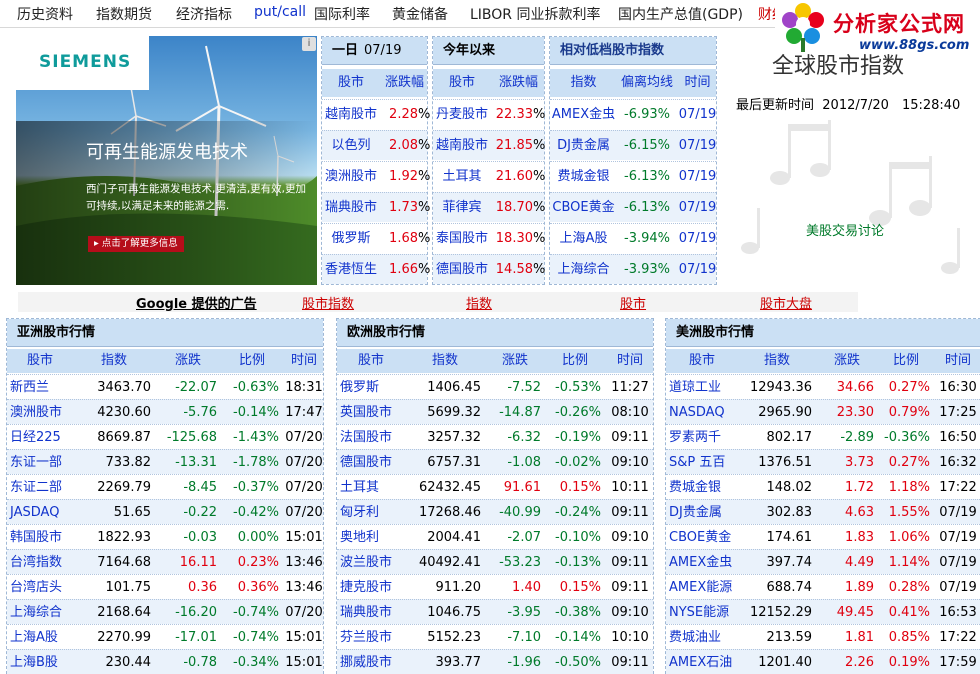 The width and height of the screenshot is (980, 674). What do you see at coordinates (702, 562) in the screenshot?
I see `market-name: AMEX金虫` at bounding box center [702, 562].